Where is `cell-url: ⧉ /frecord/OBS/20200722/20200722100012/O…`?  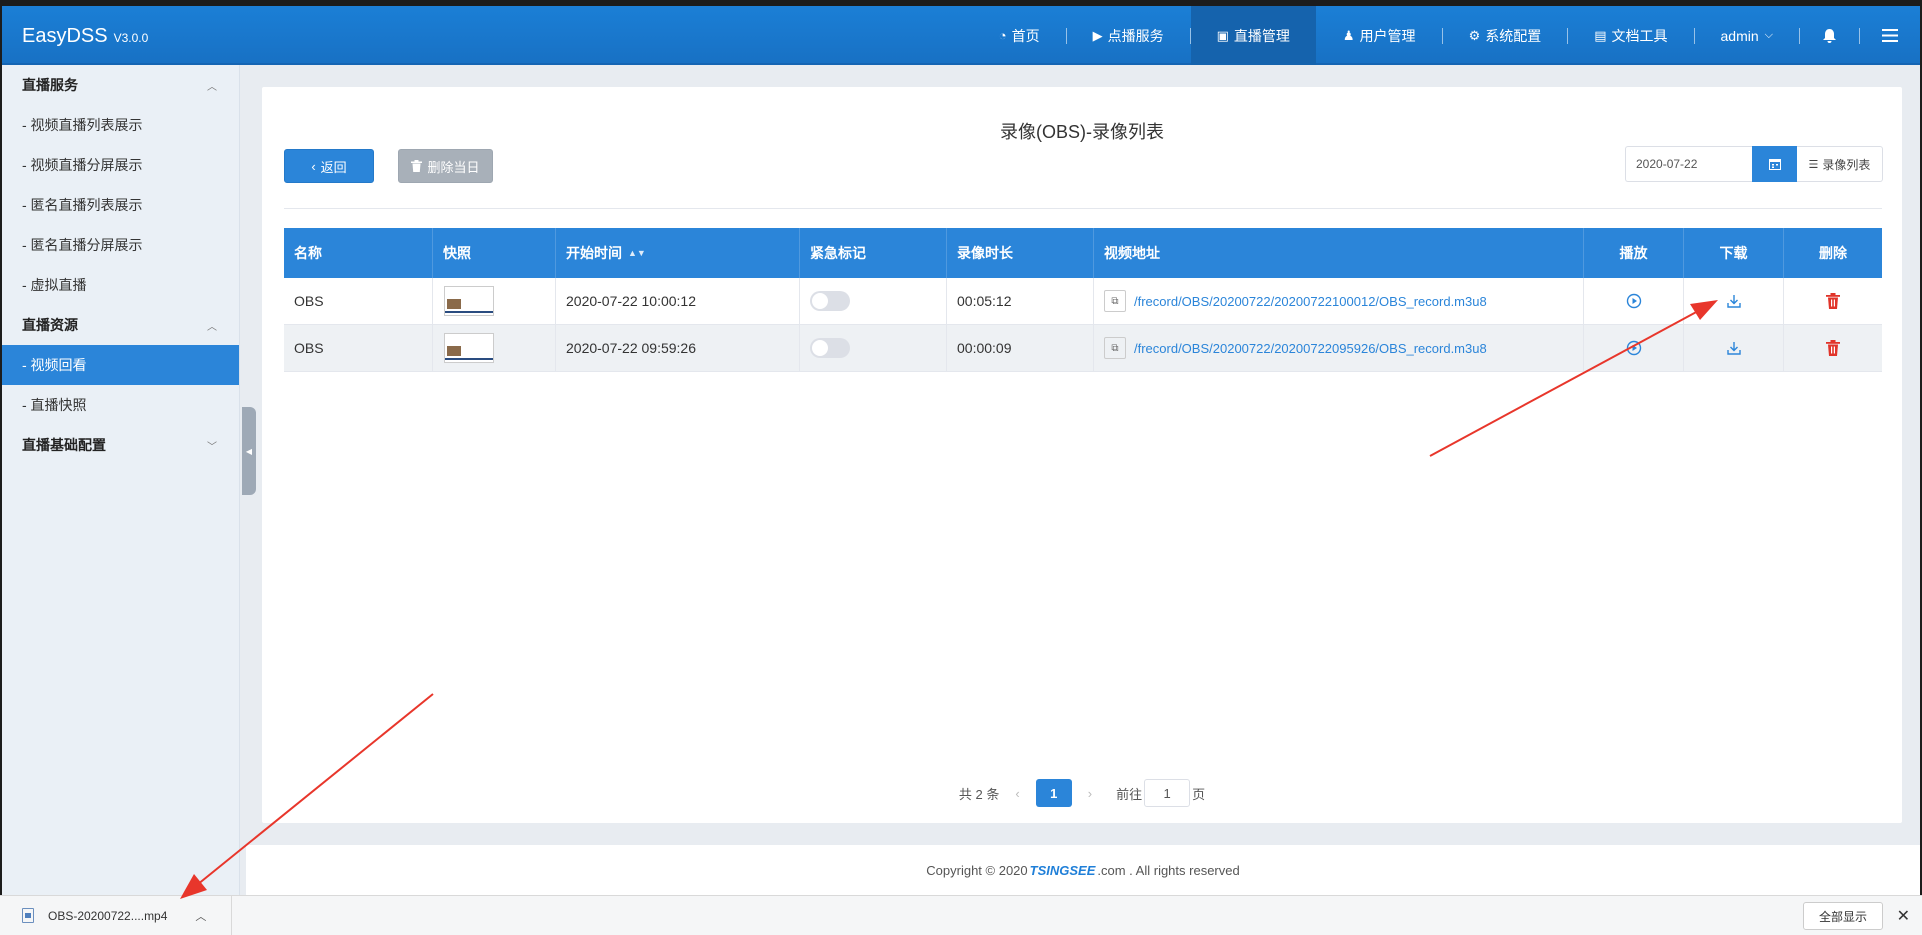 cell-url: ⧉ /frecord/OBS/20200722/20200722100012/O… is located at coordinates (1339, 301).